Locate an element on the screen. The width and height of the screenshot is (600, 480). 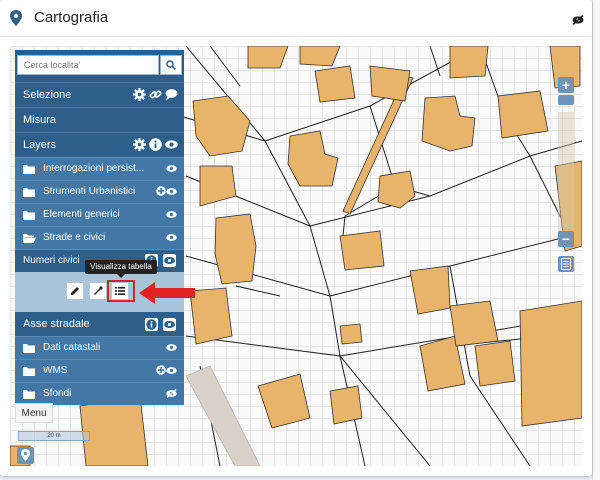
zoom-slider-track is located at coordinates (566, 176).